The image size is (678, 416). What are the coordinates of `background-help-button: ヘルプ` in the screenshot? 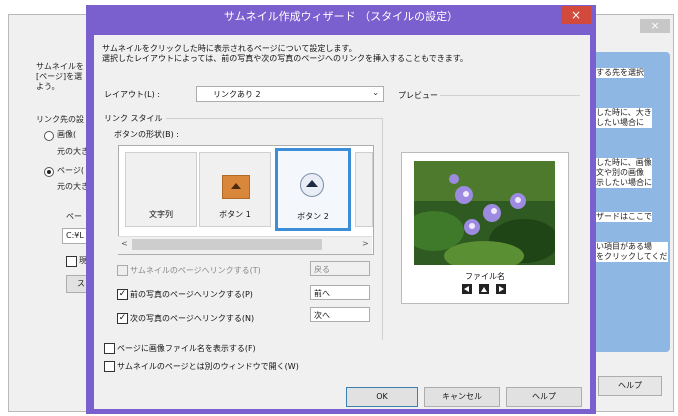 It's located at (630, 386).